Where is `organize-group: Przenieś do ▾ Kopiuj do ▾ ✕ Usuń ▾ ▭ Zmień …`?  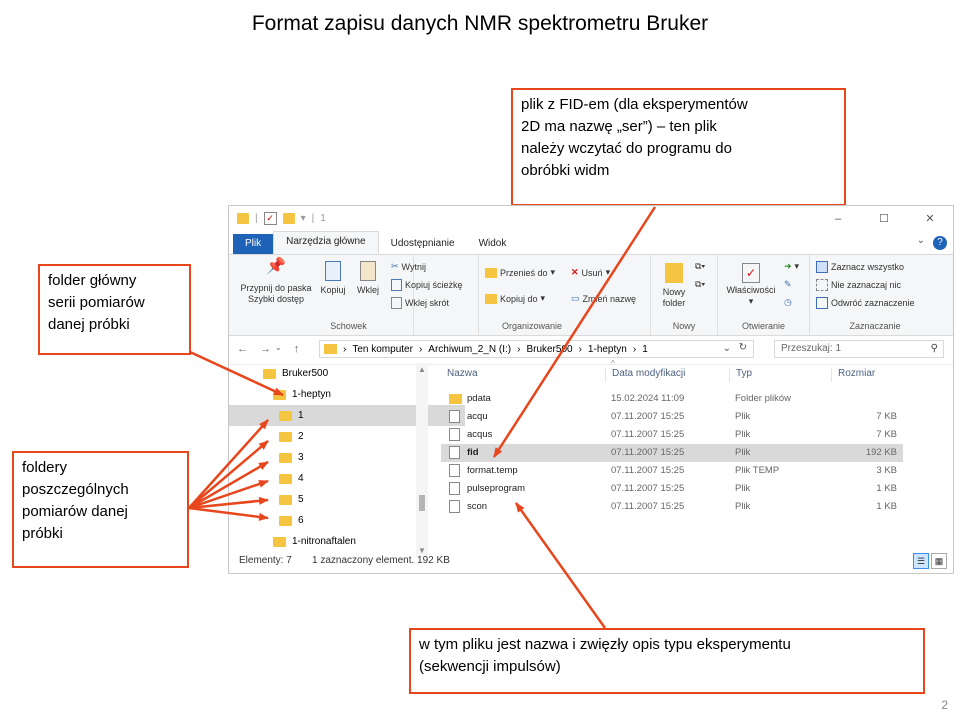 organize-group: Przenieś do ▾ Kopiuj do ▾ ✕ Usuń ▾ ▭ Zmień … is located at coordinates (565, 295).